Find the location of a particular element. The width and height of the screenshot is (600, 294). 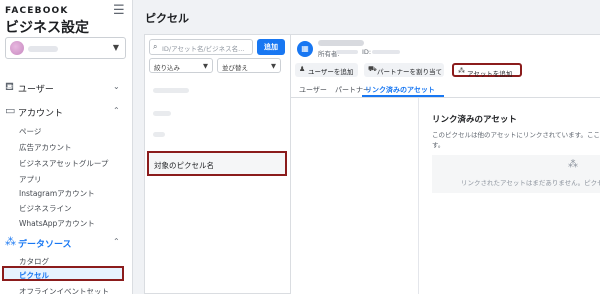

add-user-button: ♟ ユーザーを追加 is located at coordinates (326, 70).